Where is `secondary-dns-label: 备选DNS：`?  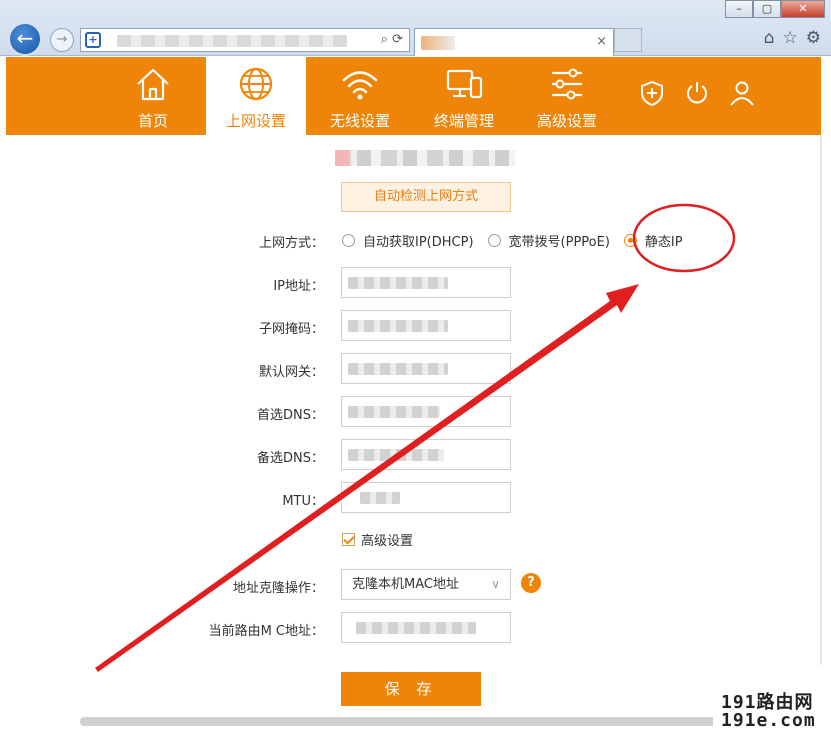 secondary-dns-label: 备选DNS： is located at coordinates (290, 458).